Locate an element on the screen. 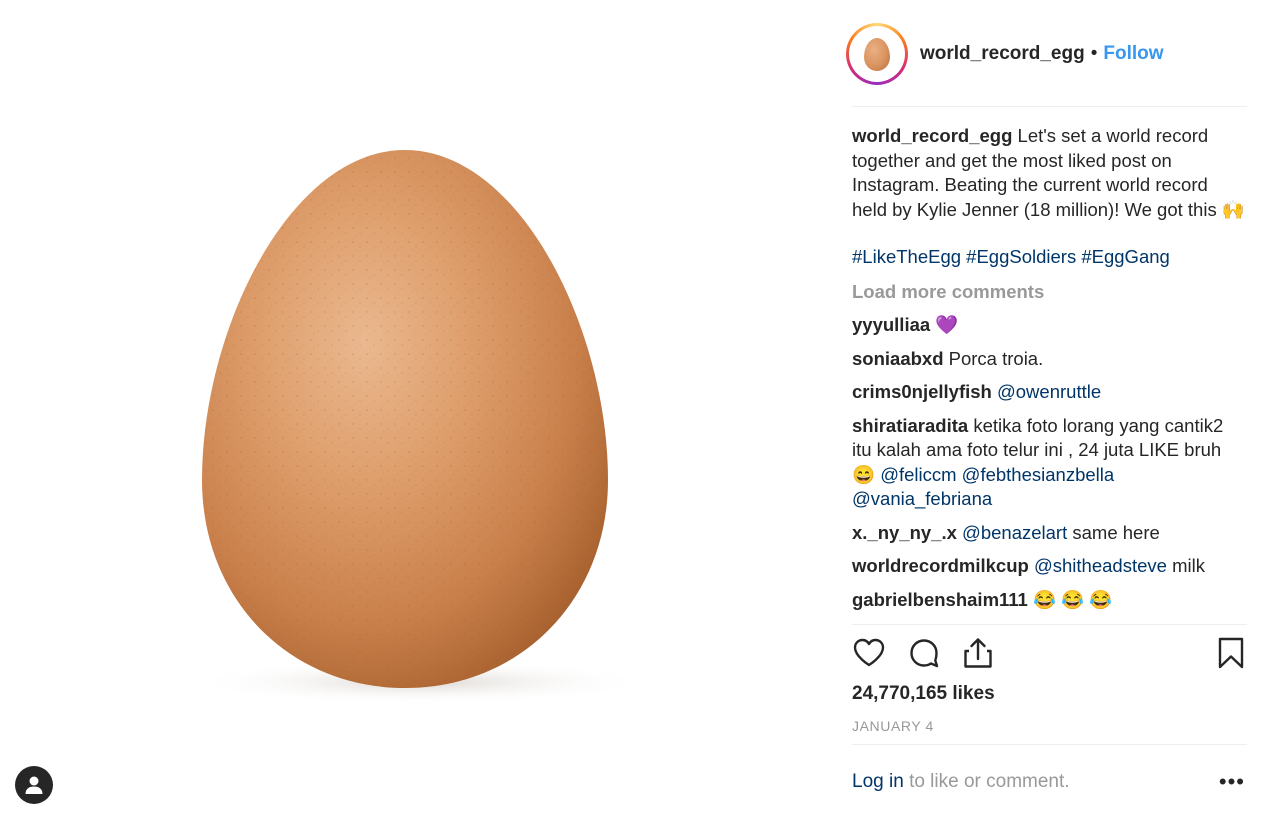 The image size is (1280, 821). action-bar is located at coordinates (1049, 655).